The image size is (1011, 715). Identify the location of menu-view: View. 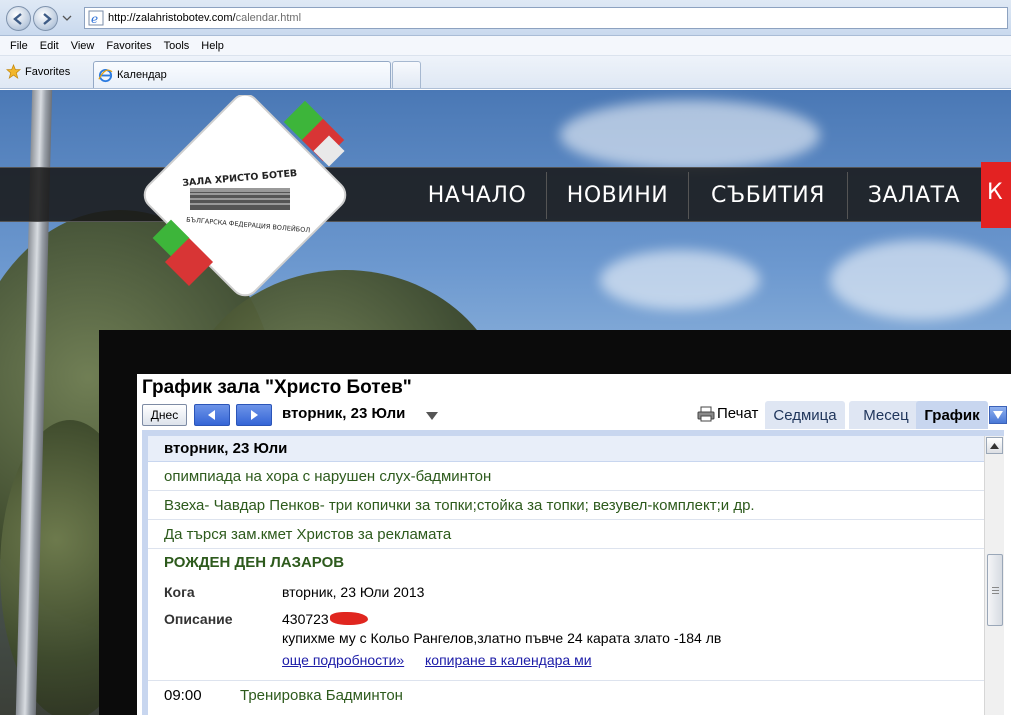
(83, 46).